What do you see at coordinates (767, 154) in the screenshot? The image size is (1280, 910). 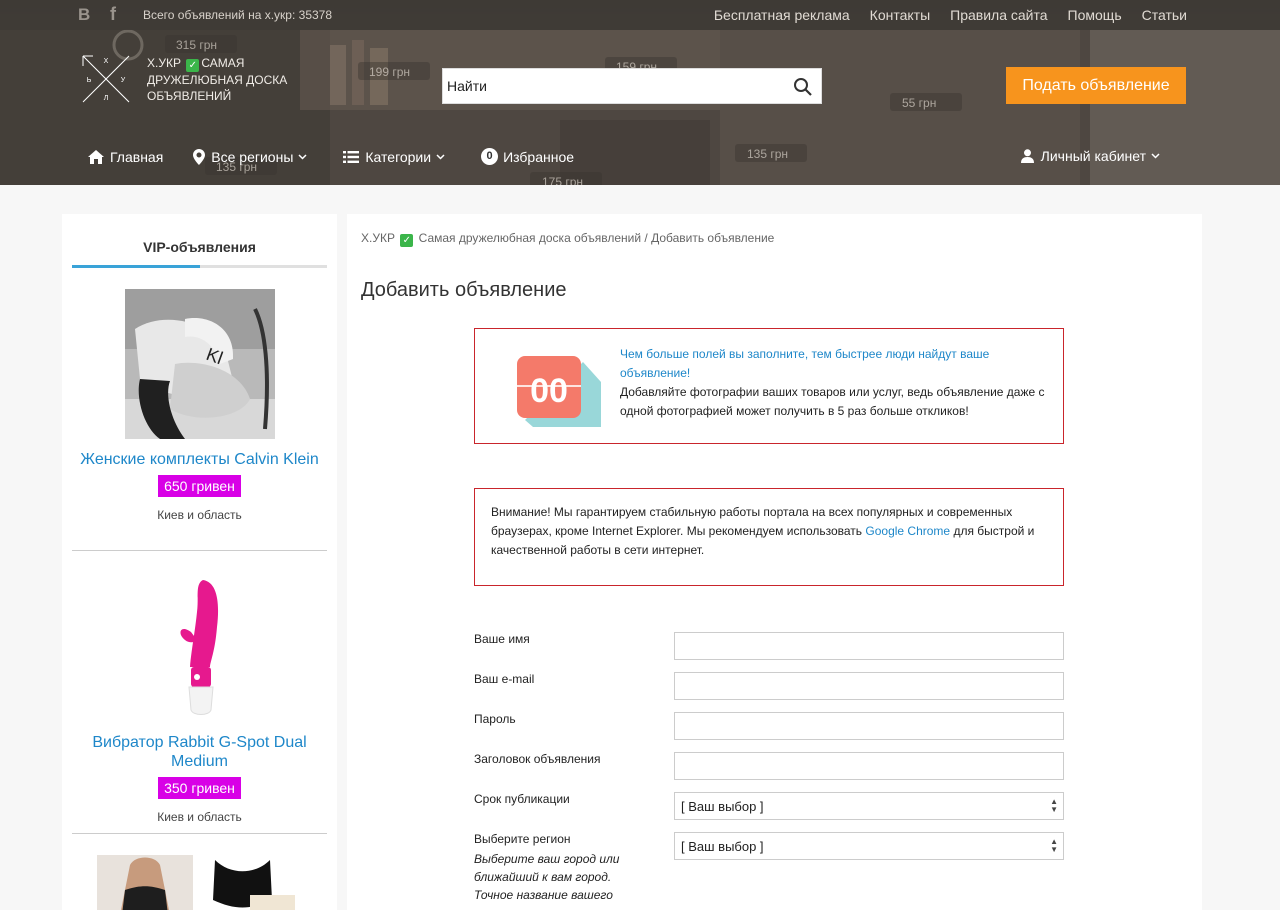 I see `bg-price-tag: 135 грн` at bounding box center [767, 154].